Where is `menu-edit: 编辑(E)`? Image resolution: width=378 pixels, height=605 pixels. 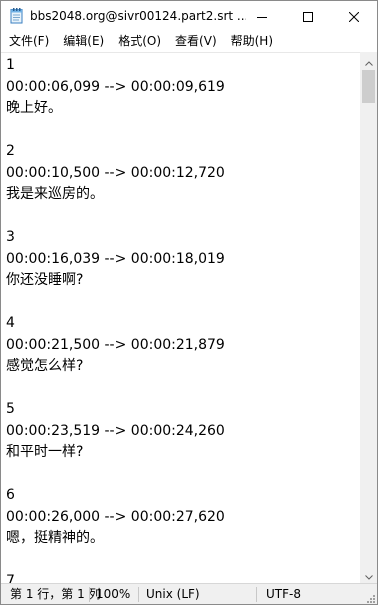 menu-edit: 编辑(E) is located at coordinates (82, 41).